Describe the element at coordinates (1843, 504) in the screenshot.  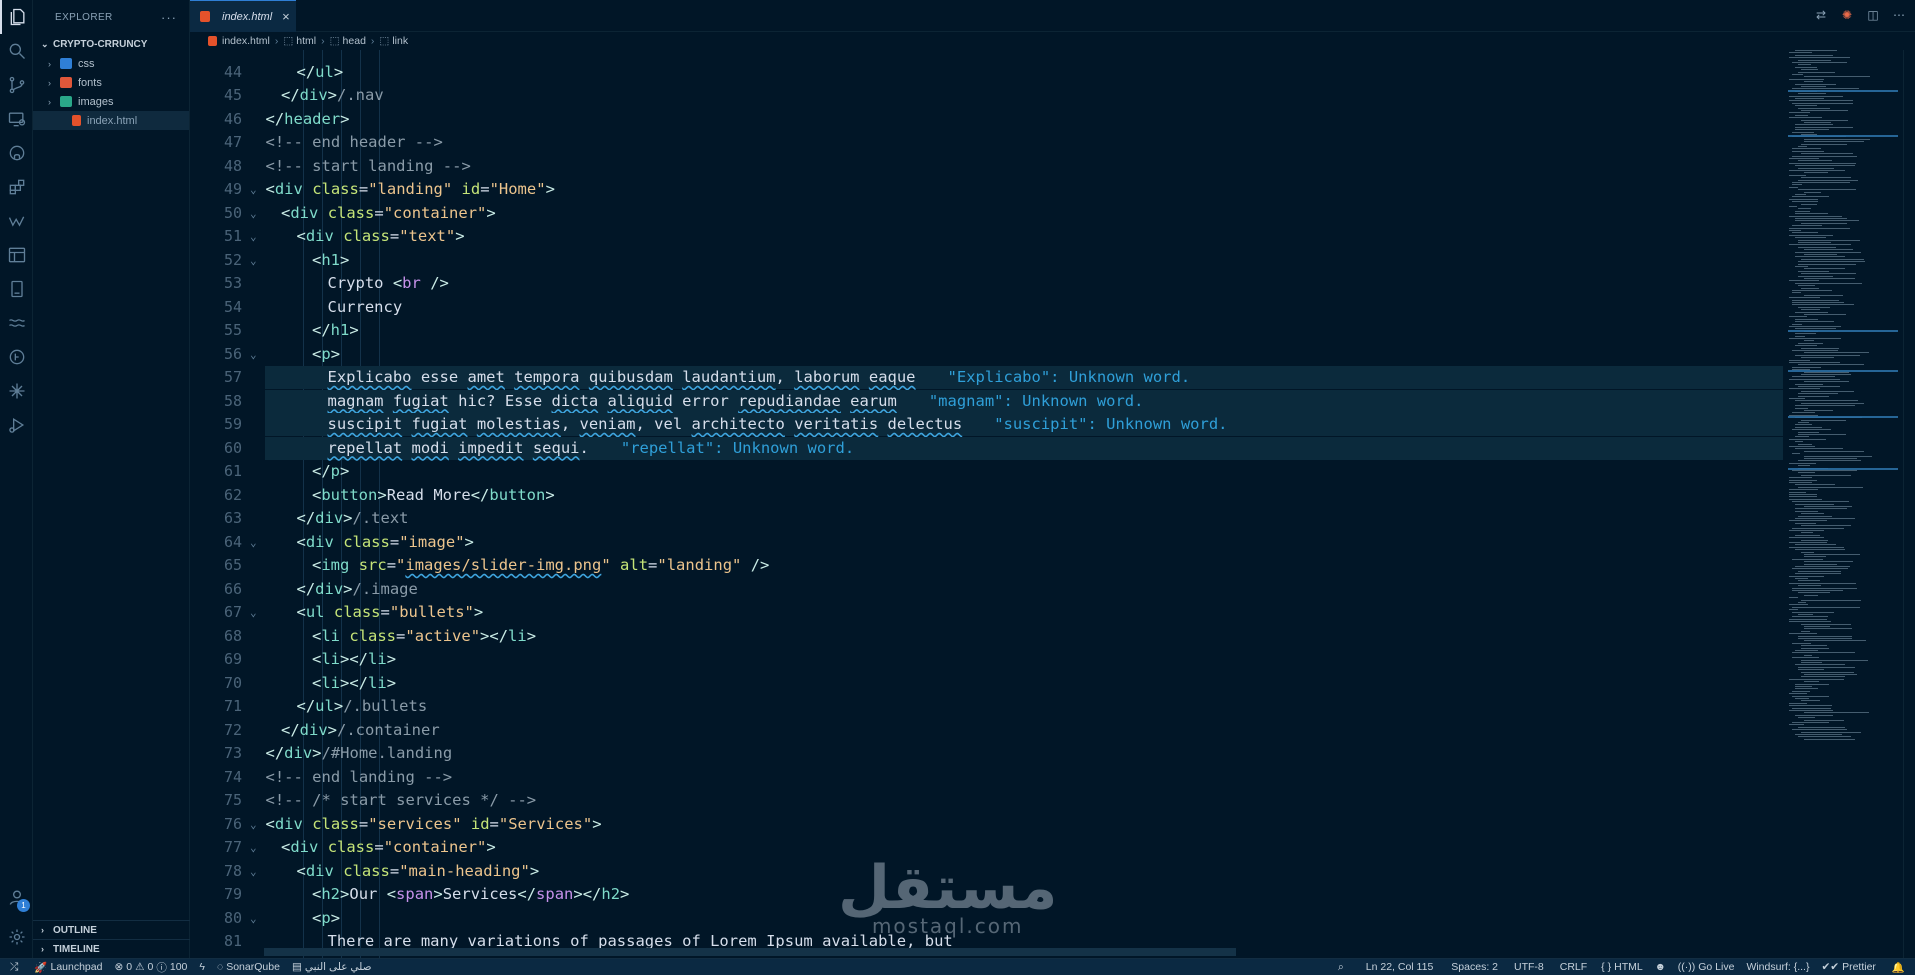
I see `minimap` at that location.